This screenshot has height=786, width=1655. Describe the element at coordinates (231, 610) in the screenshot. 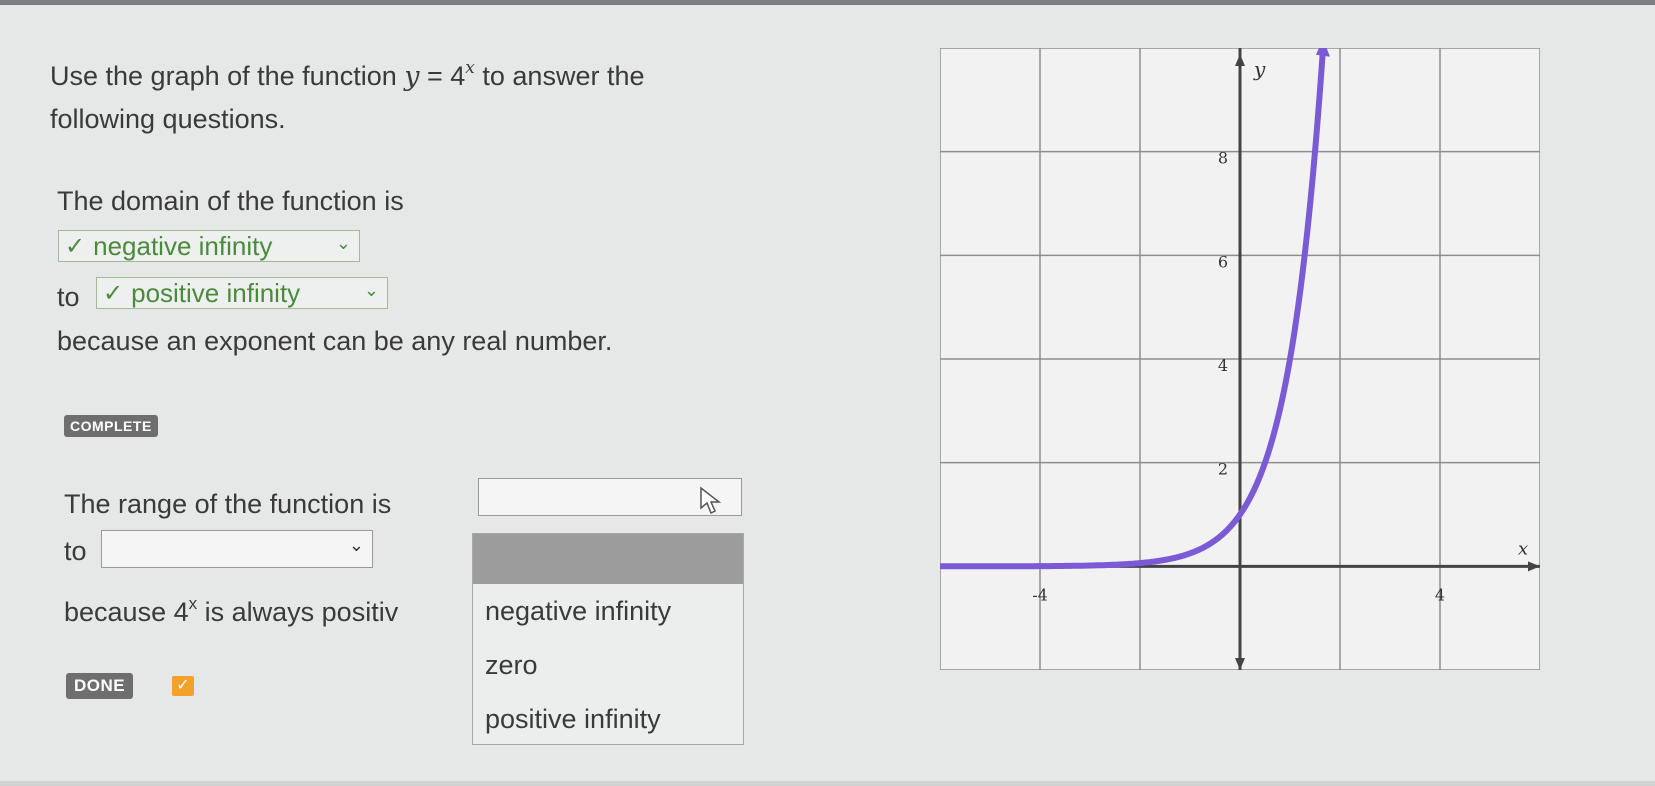

I see `range-reason: because 4x is always positiv` at that location.